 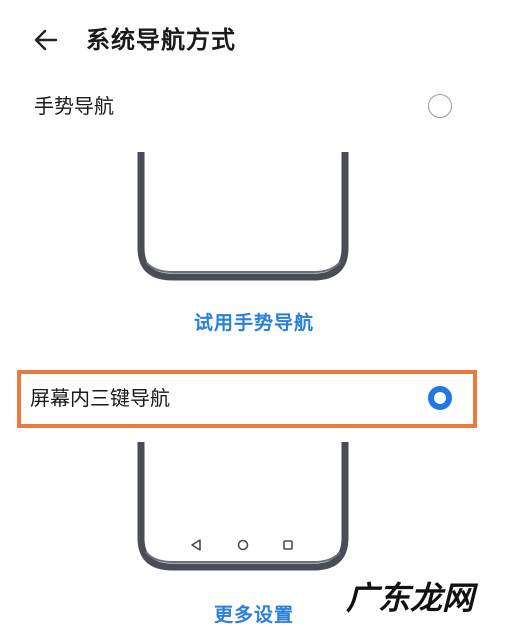 I want to click on three-key-phone-illustration, so click(x=243, y=506).